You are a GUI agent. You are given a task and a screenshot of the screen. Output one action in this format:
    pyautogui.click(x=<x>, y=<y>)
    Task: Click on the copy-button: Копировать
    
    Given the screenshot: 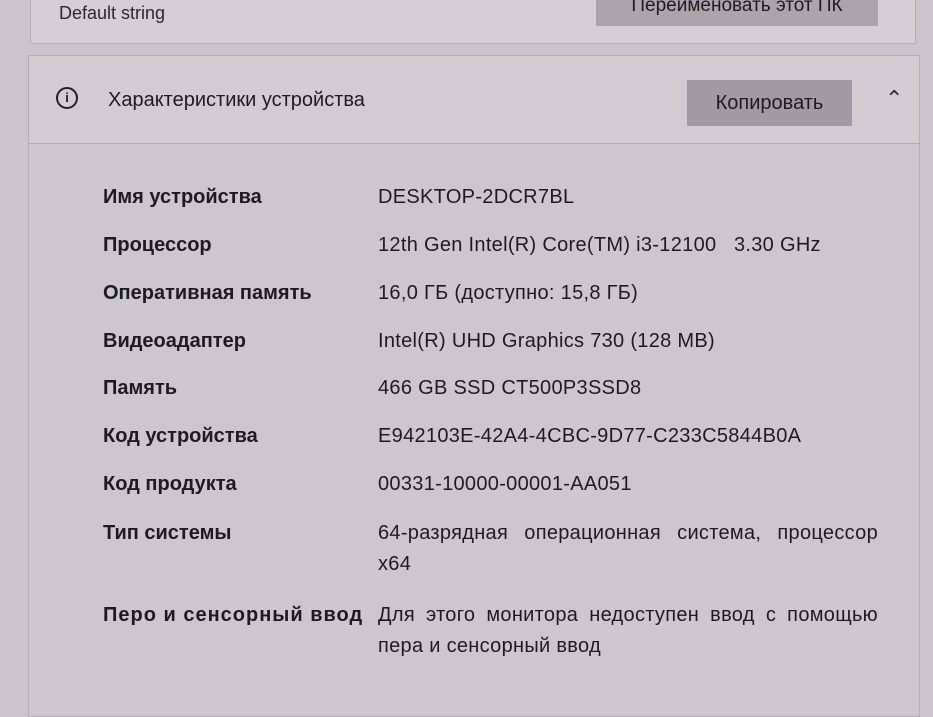 What is the action you would take?
    pyautogui.click(x=769, y=103)
    